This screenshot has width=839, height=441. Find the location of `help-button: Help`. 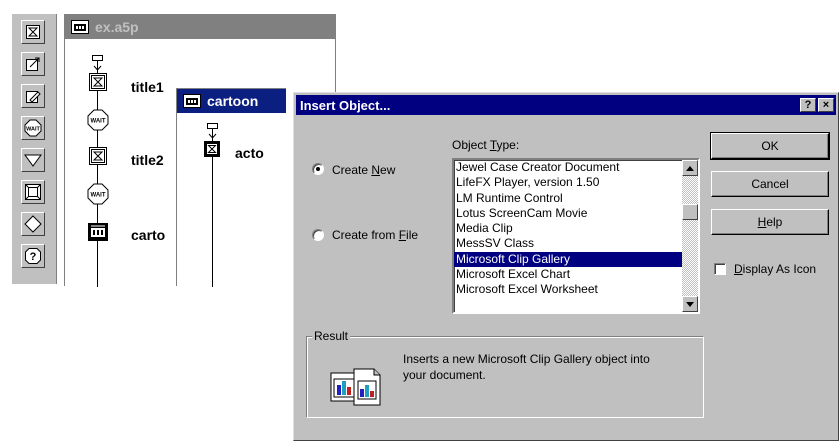

help-button: Help is located at coordinates (770, 222).